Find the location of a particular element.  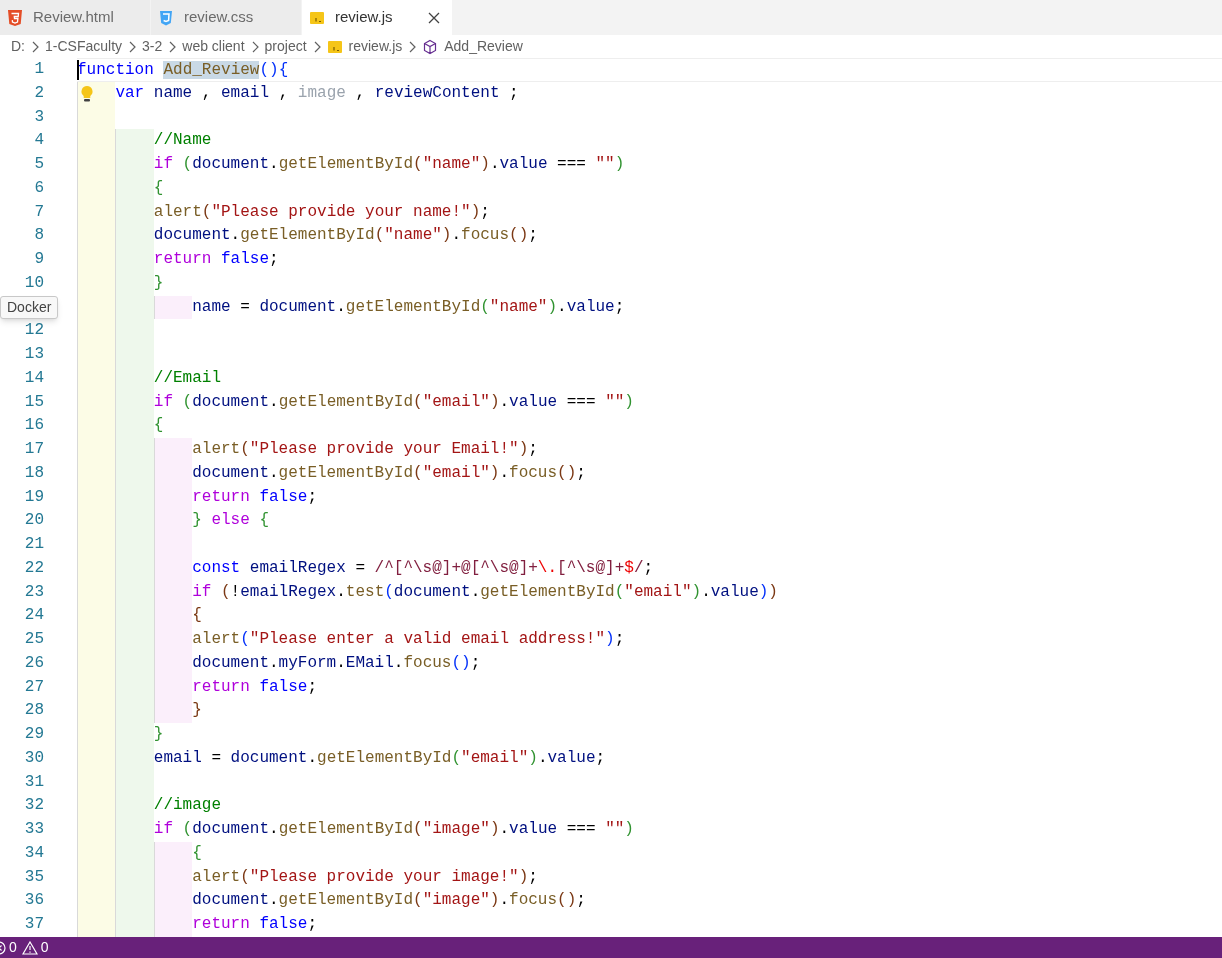

line-number: 29 is located at coordinates (34, 734).